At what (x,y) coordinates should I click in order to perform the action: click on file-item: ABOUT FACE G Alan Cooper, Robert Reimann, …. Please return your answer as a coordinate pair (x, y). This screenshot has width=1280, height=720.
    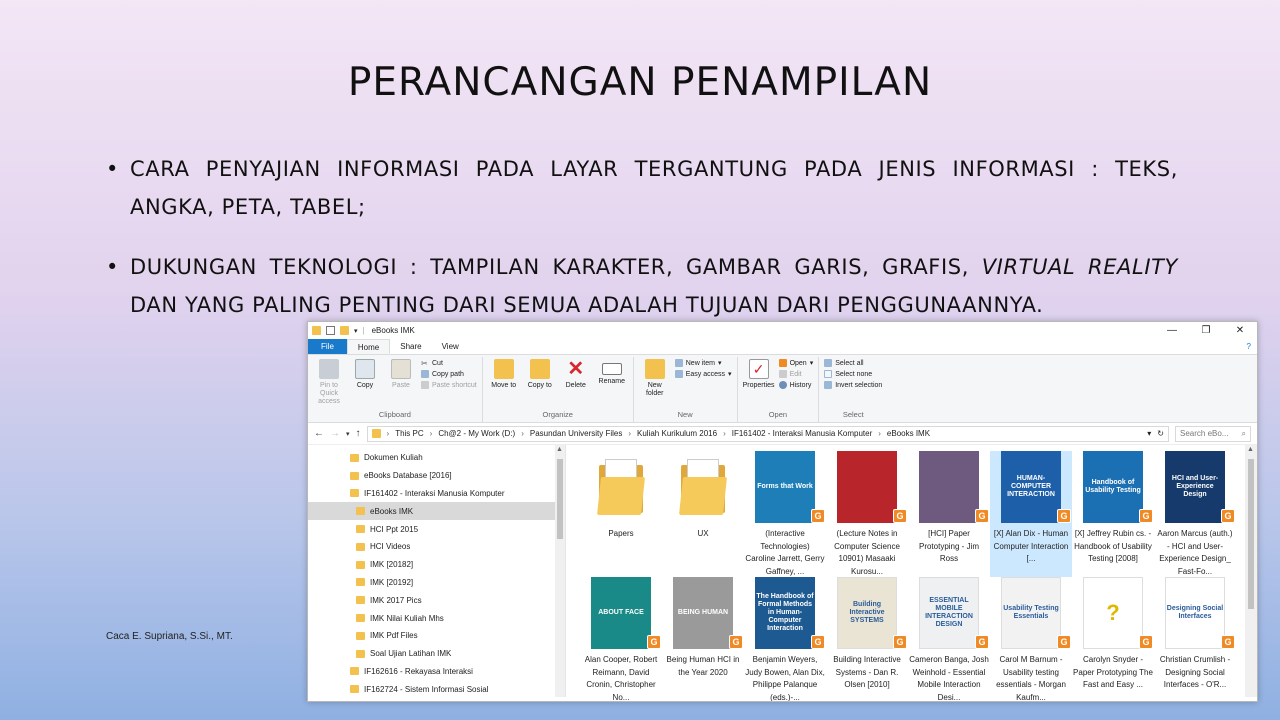
    Looking at the image, I should click on (621, 639).